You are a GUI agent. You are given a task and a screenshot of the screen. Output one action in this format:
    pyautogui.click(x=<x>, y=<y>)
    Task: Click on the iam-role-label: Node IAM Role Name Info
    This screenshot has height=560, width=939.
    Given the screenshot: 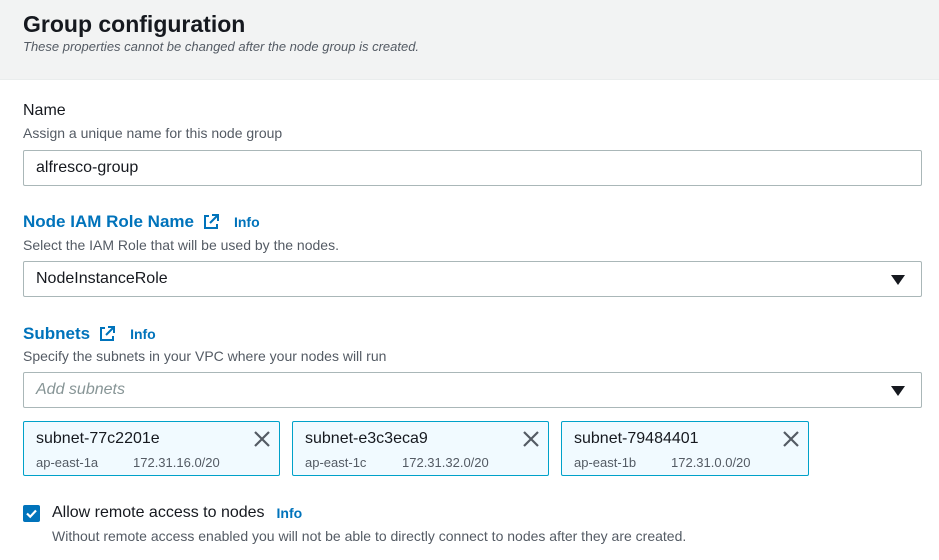 What is the action you would take?
    pyautogui.click(x=141, y=222)
    